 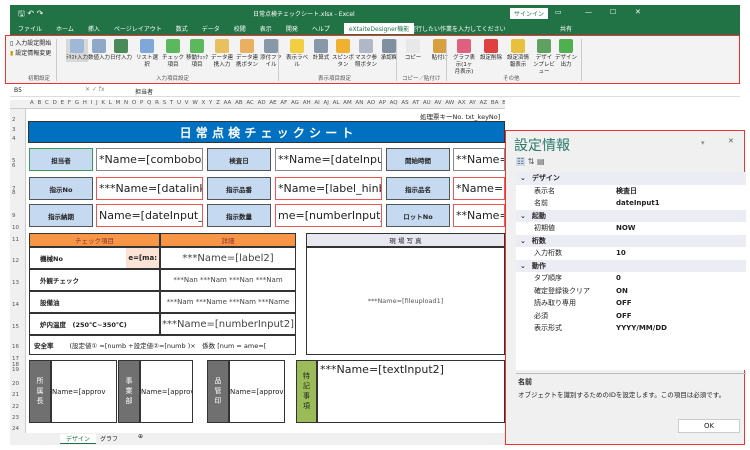 What do you see at coordinates (15, 240) in the screenshot?
I see `row-number: 11` at bounding box center [15, 240].